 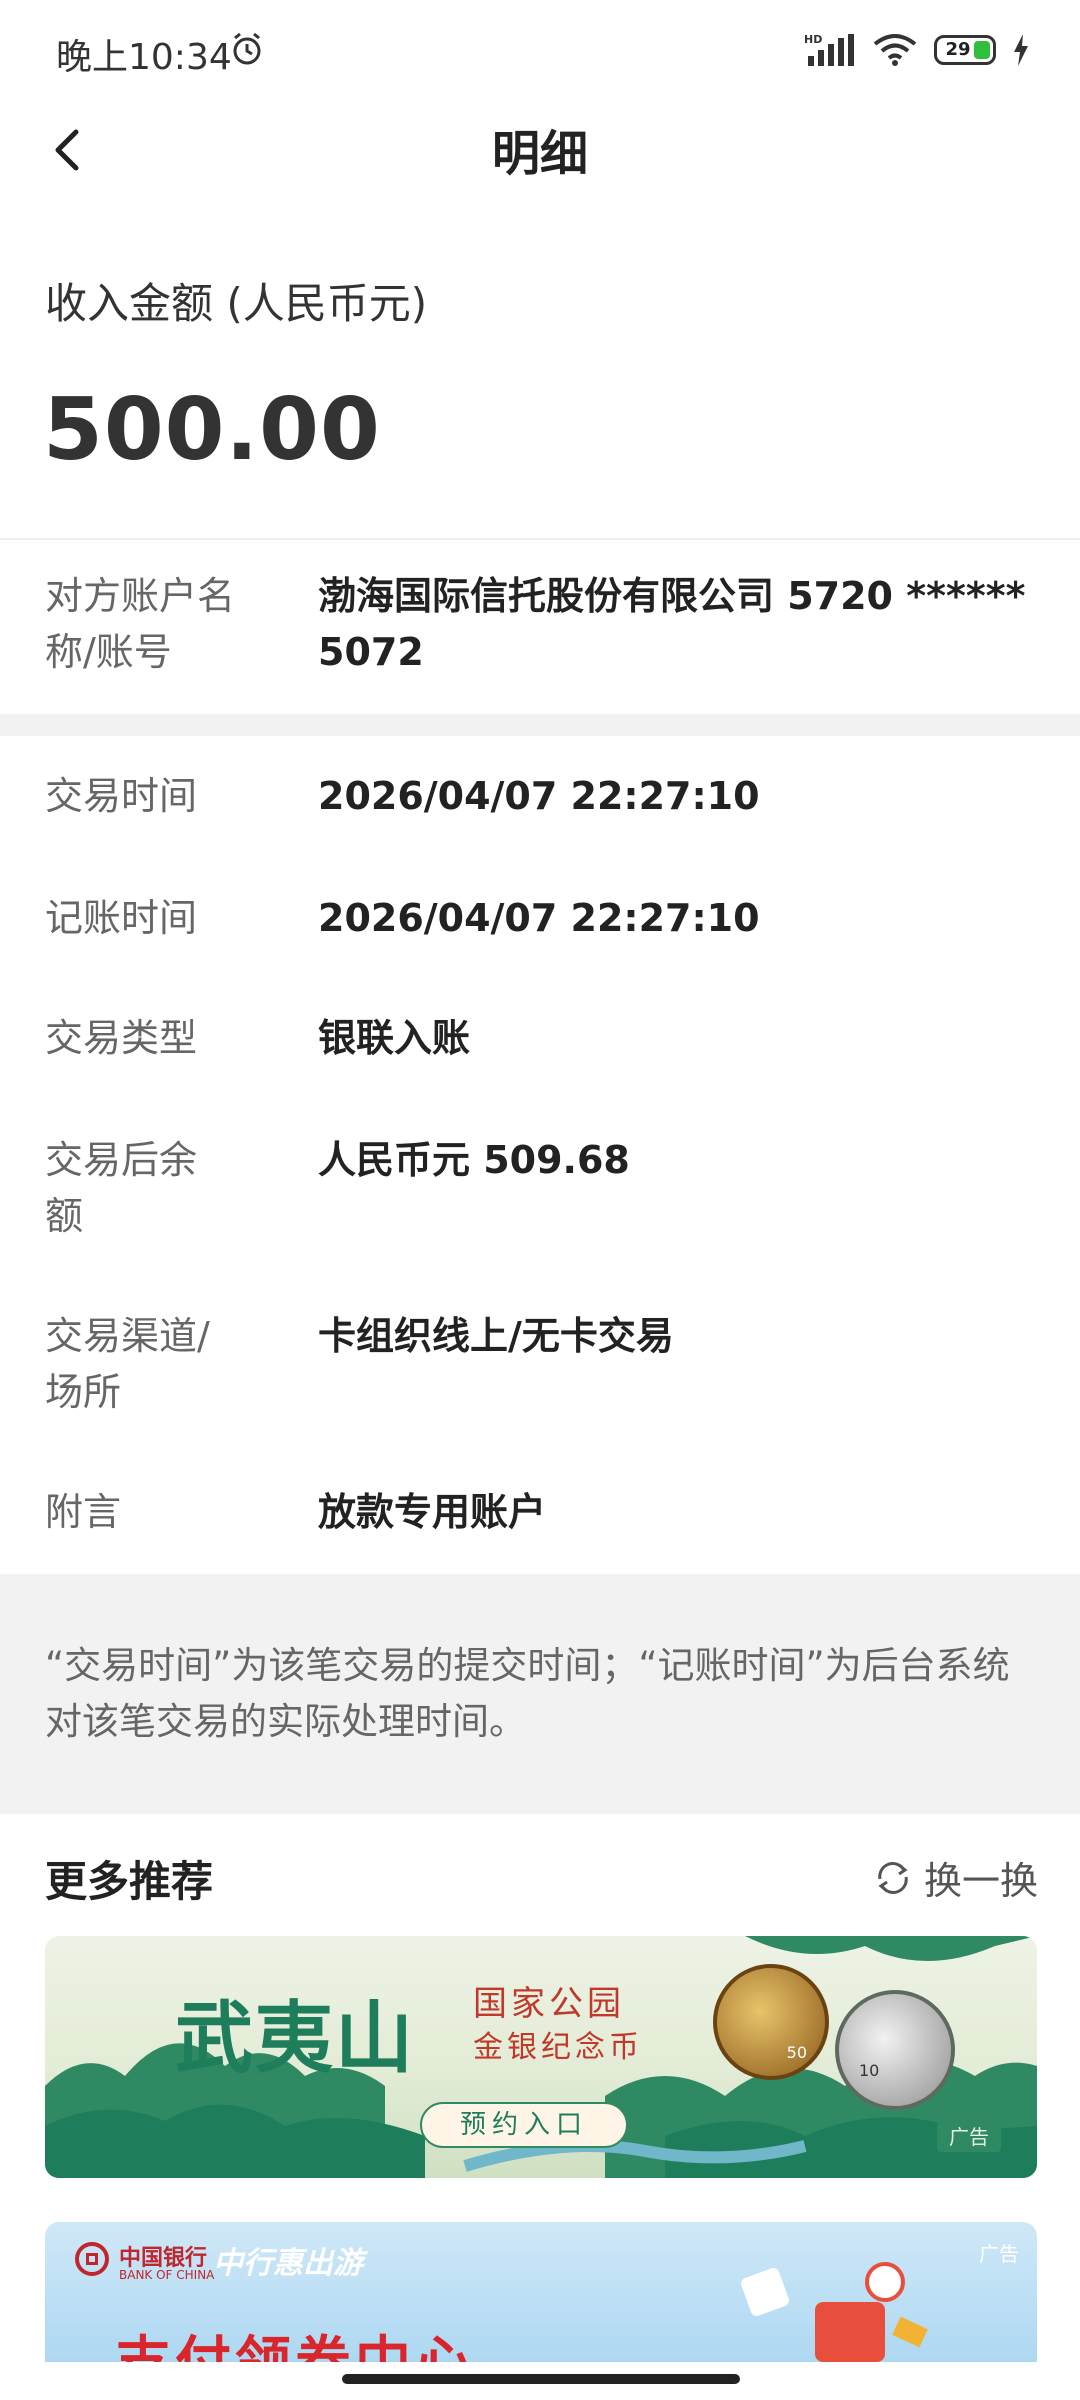 What do you see at coordinates (295, 2038) in the screenshot?
I see `banner-title: 武夷山` at bounding box center [295, 2038].